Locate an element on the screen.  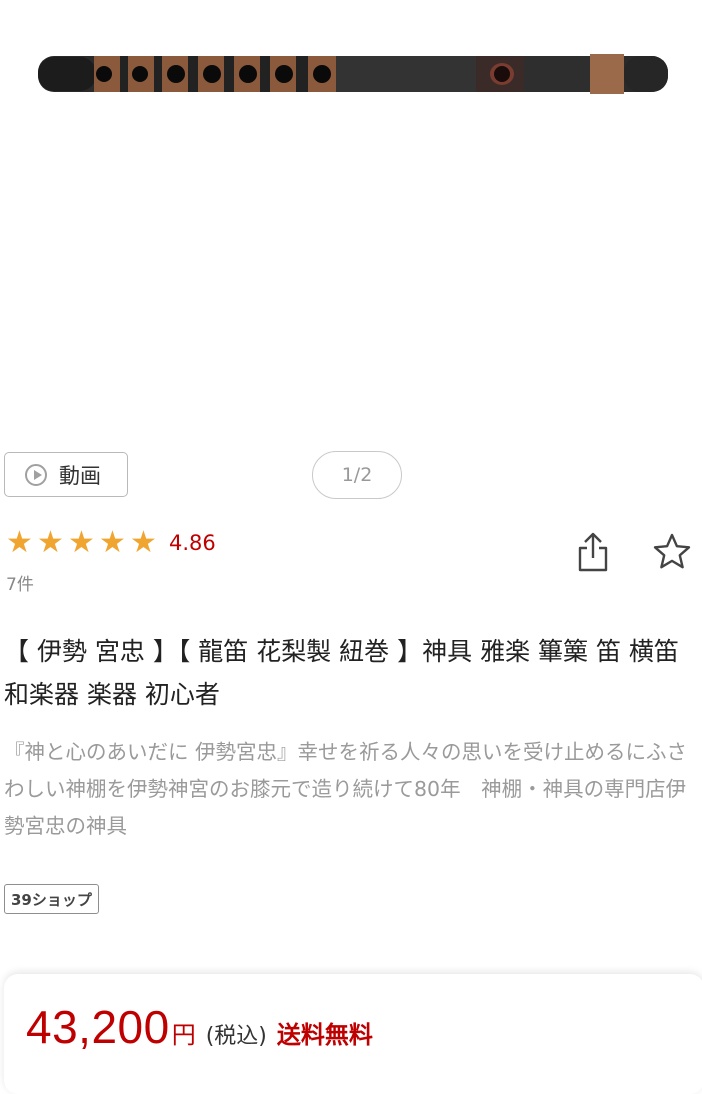
rating: ★ ★ ★ ★ ★ 4.86 is located at coordinates (111, 543).